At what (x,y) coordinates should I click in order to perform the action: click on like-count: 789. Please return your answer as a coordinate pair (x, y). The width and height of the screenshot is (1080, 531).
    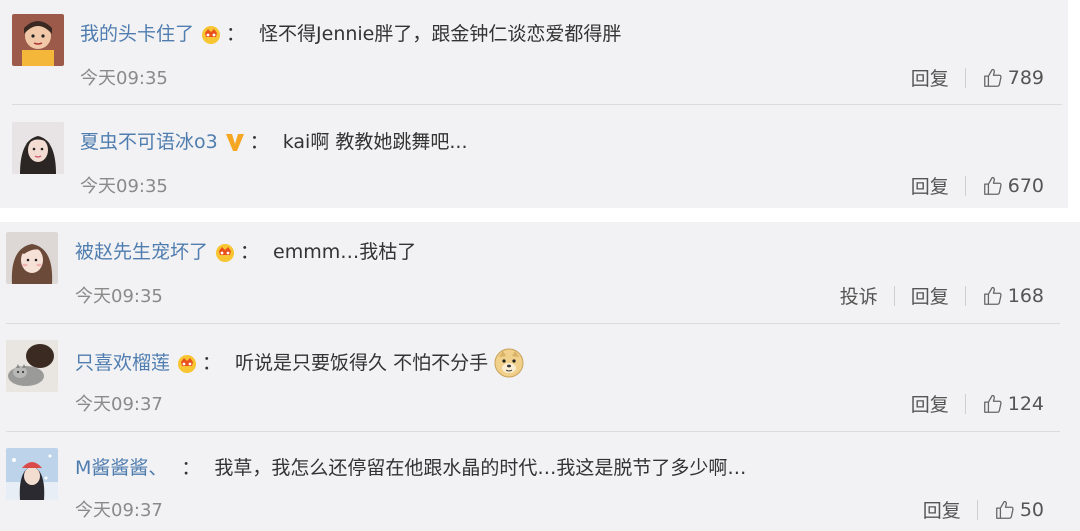
    Looking at the image, I should click on (1025, 77).